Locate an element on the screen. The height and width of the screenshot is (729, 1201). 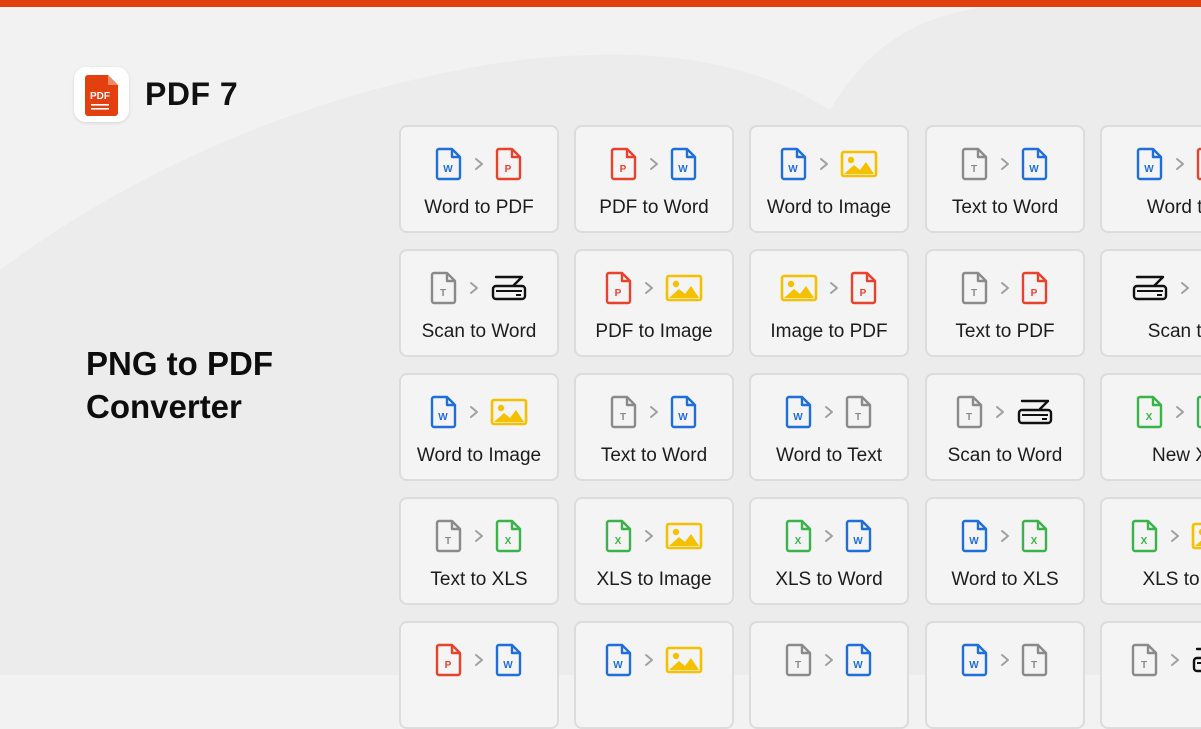
app-name: PDF 7 is located at coordinates (192, 94).